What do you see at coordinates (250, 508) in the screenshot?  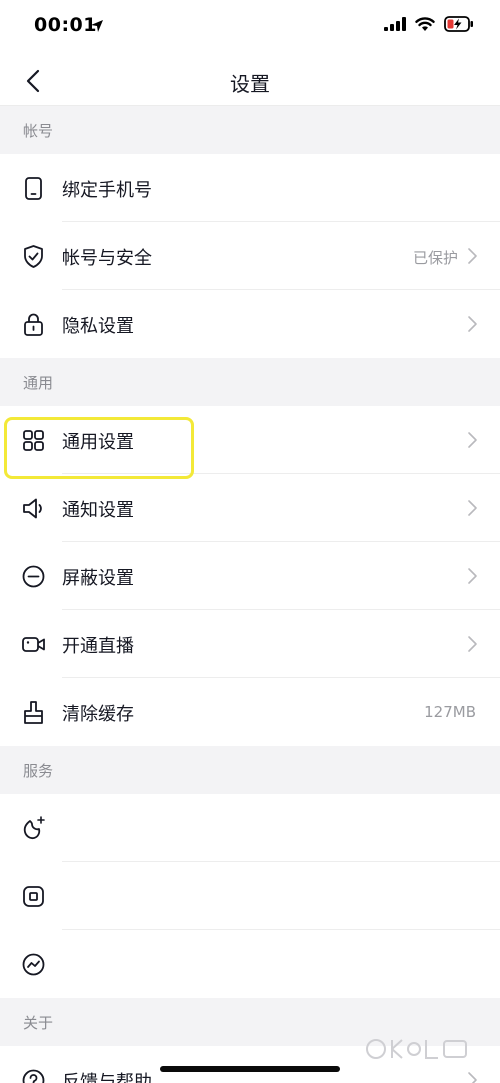 I see `row-notification: 通知设置` at bounding box center [250, 508].